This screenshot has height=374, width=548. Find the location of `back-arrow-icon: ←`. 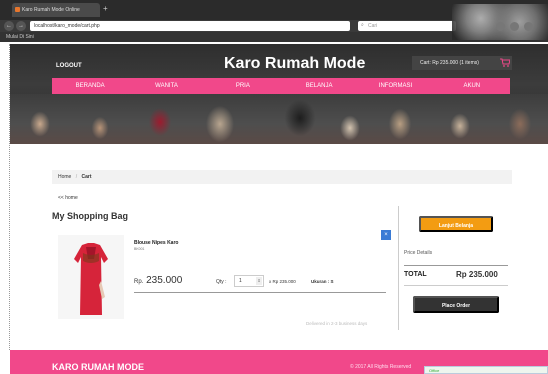

back-arrow-icon: ← is located at coordinates (9, 26).